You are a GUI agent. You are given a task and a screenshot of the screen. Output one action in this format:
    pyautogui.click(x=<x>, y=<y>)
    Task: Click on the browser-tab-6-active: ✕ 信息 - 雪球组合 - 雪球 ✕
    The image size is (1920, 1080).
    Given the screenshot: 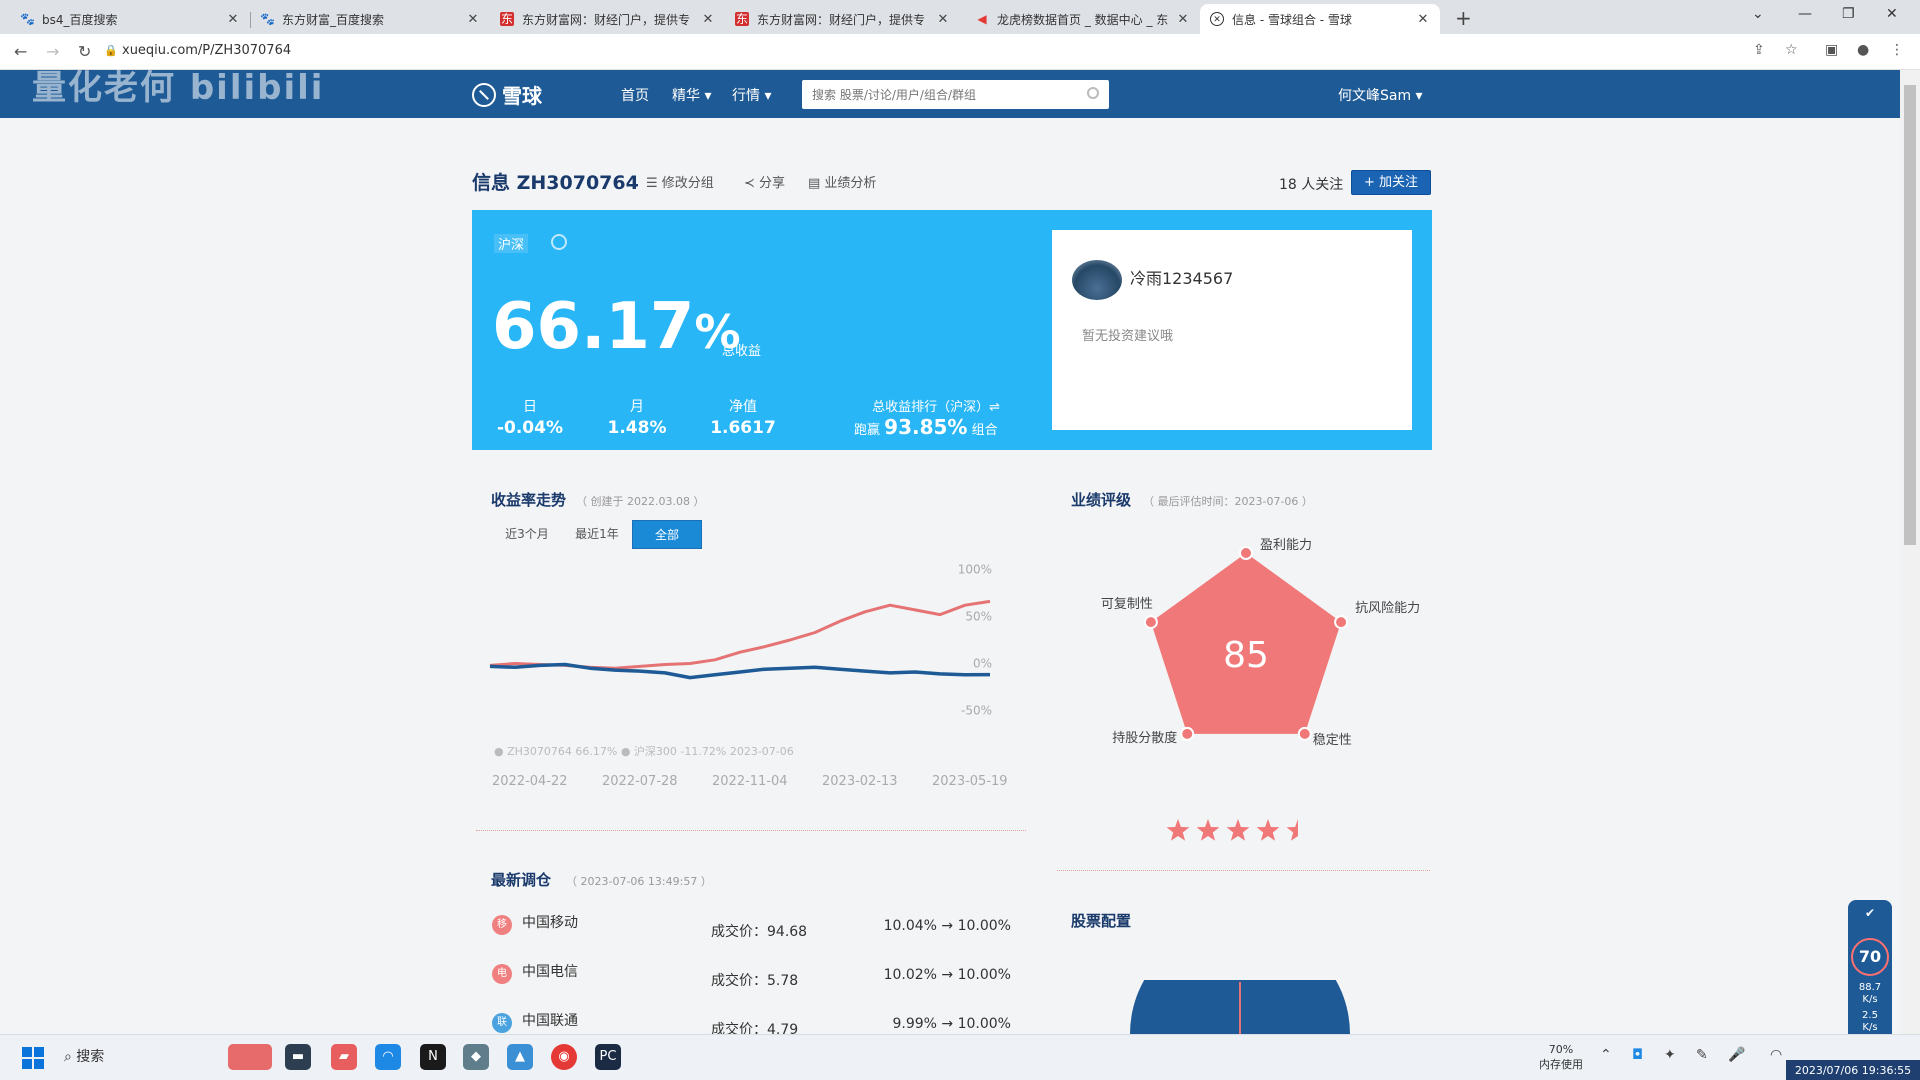 What is the action you would take?
    pyautogui.click(x=1320, y=19)
    